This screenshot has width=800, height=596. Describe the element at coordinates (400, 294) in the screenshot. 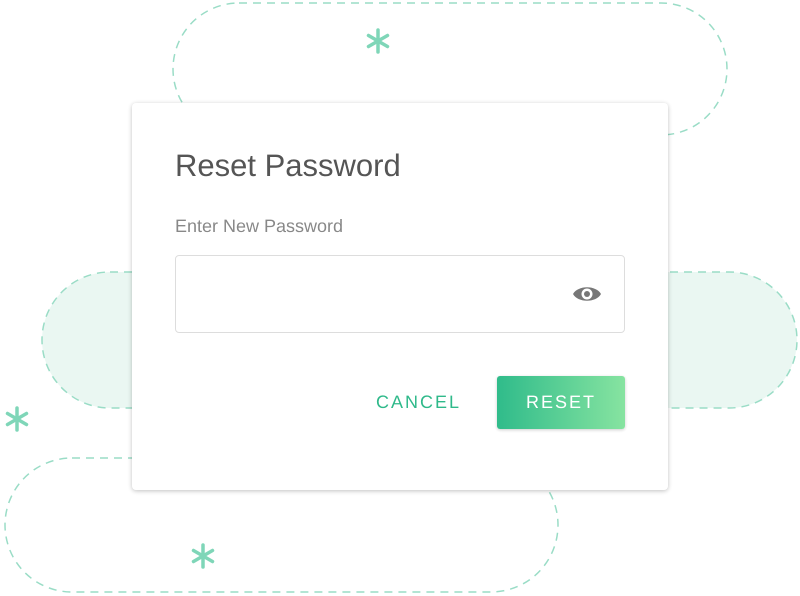

I see `password-field` at that location.